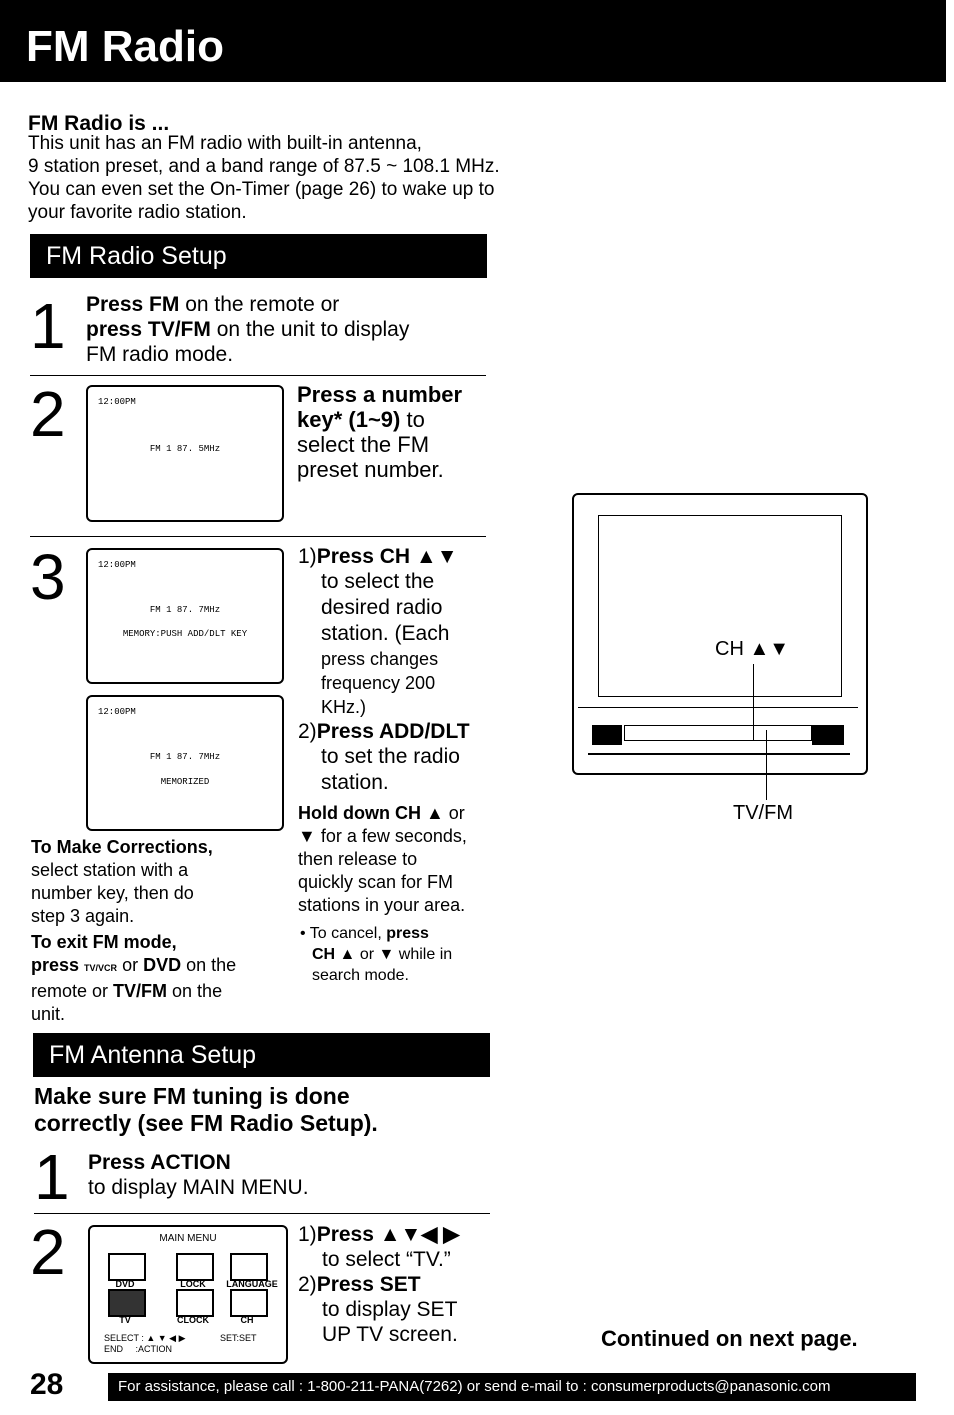 This screenshot has height=1415, width=954. I want to click on lock-icon, so click(195, 1267).